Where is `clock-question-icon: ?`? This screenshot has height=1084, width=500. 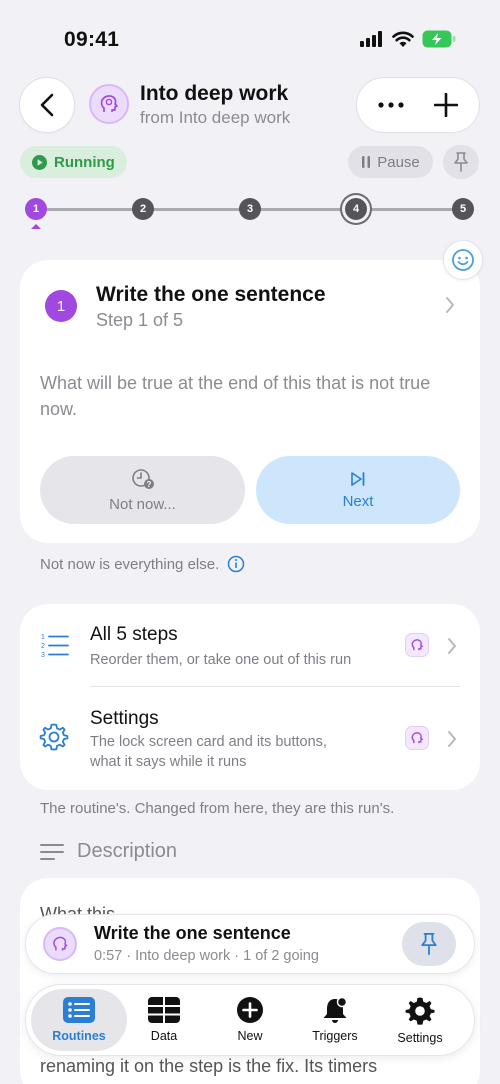
clock-question-icon: ? is located at coordinates (142, 478).